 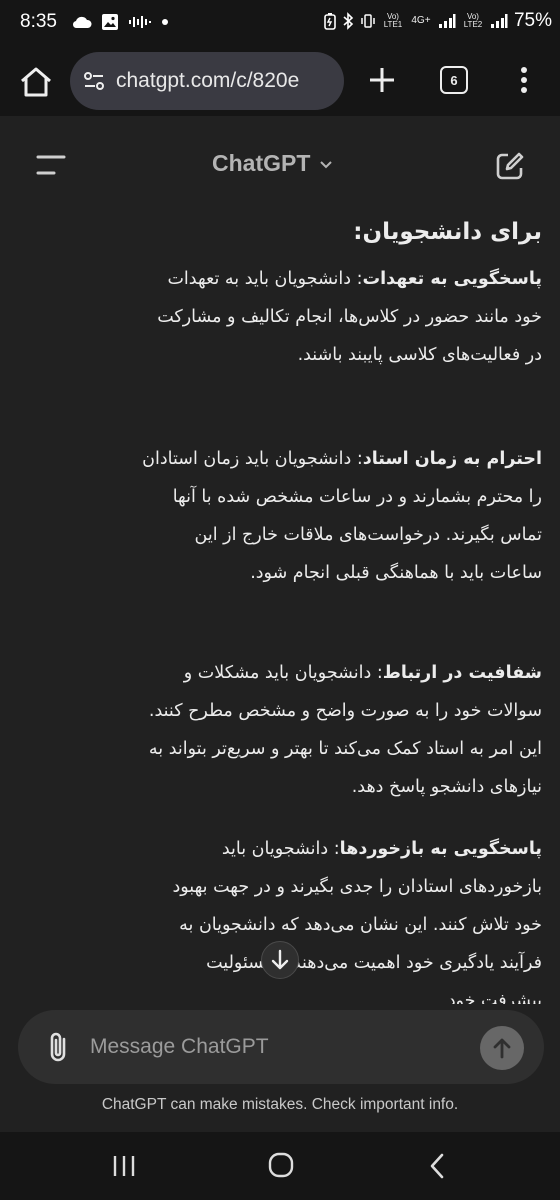 I want to click on more-options-icon, so click(x=524, y=80).